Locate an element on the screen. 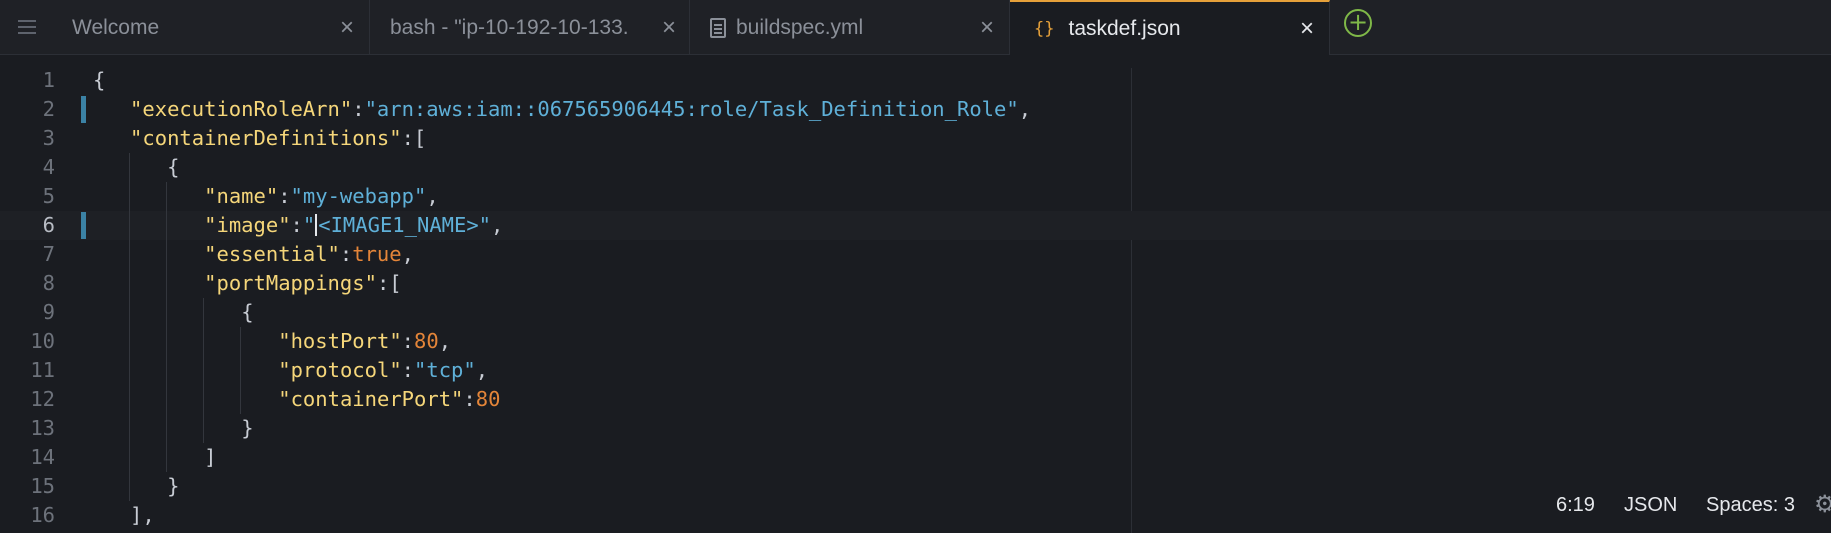 Image resolution: width=1831 pixels, height=533 pixels. line-number: 1 is located at coordinates (48, 80).